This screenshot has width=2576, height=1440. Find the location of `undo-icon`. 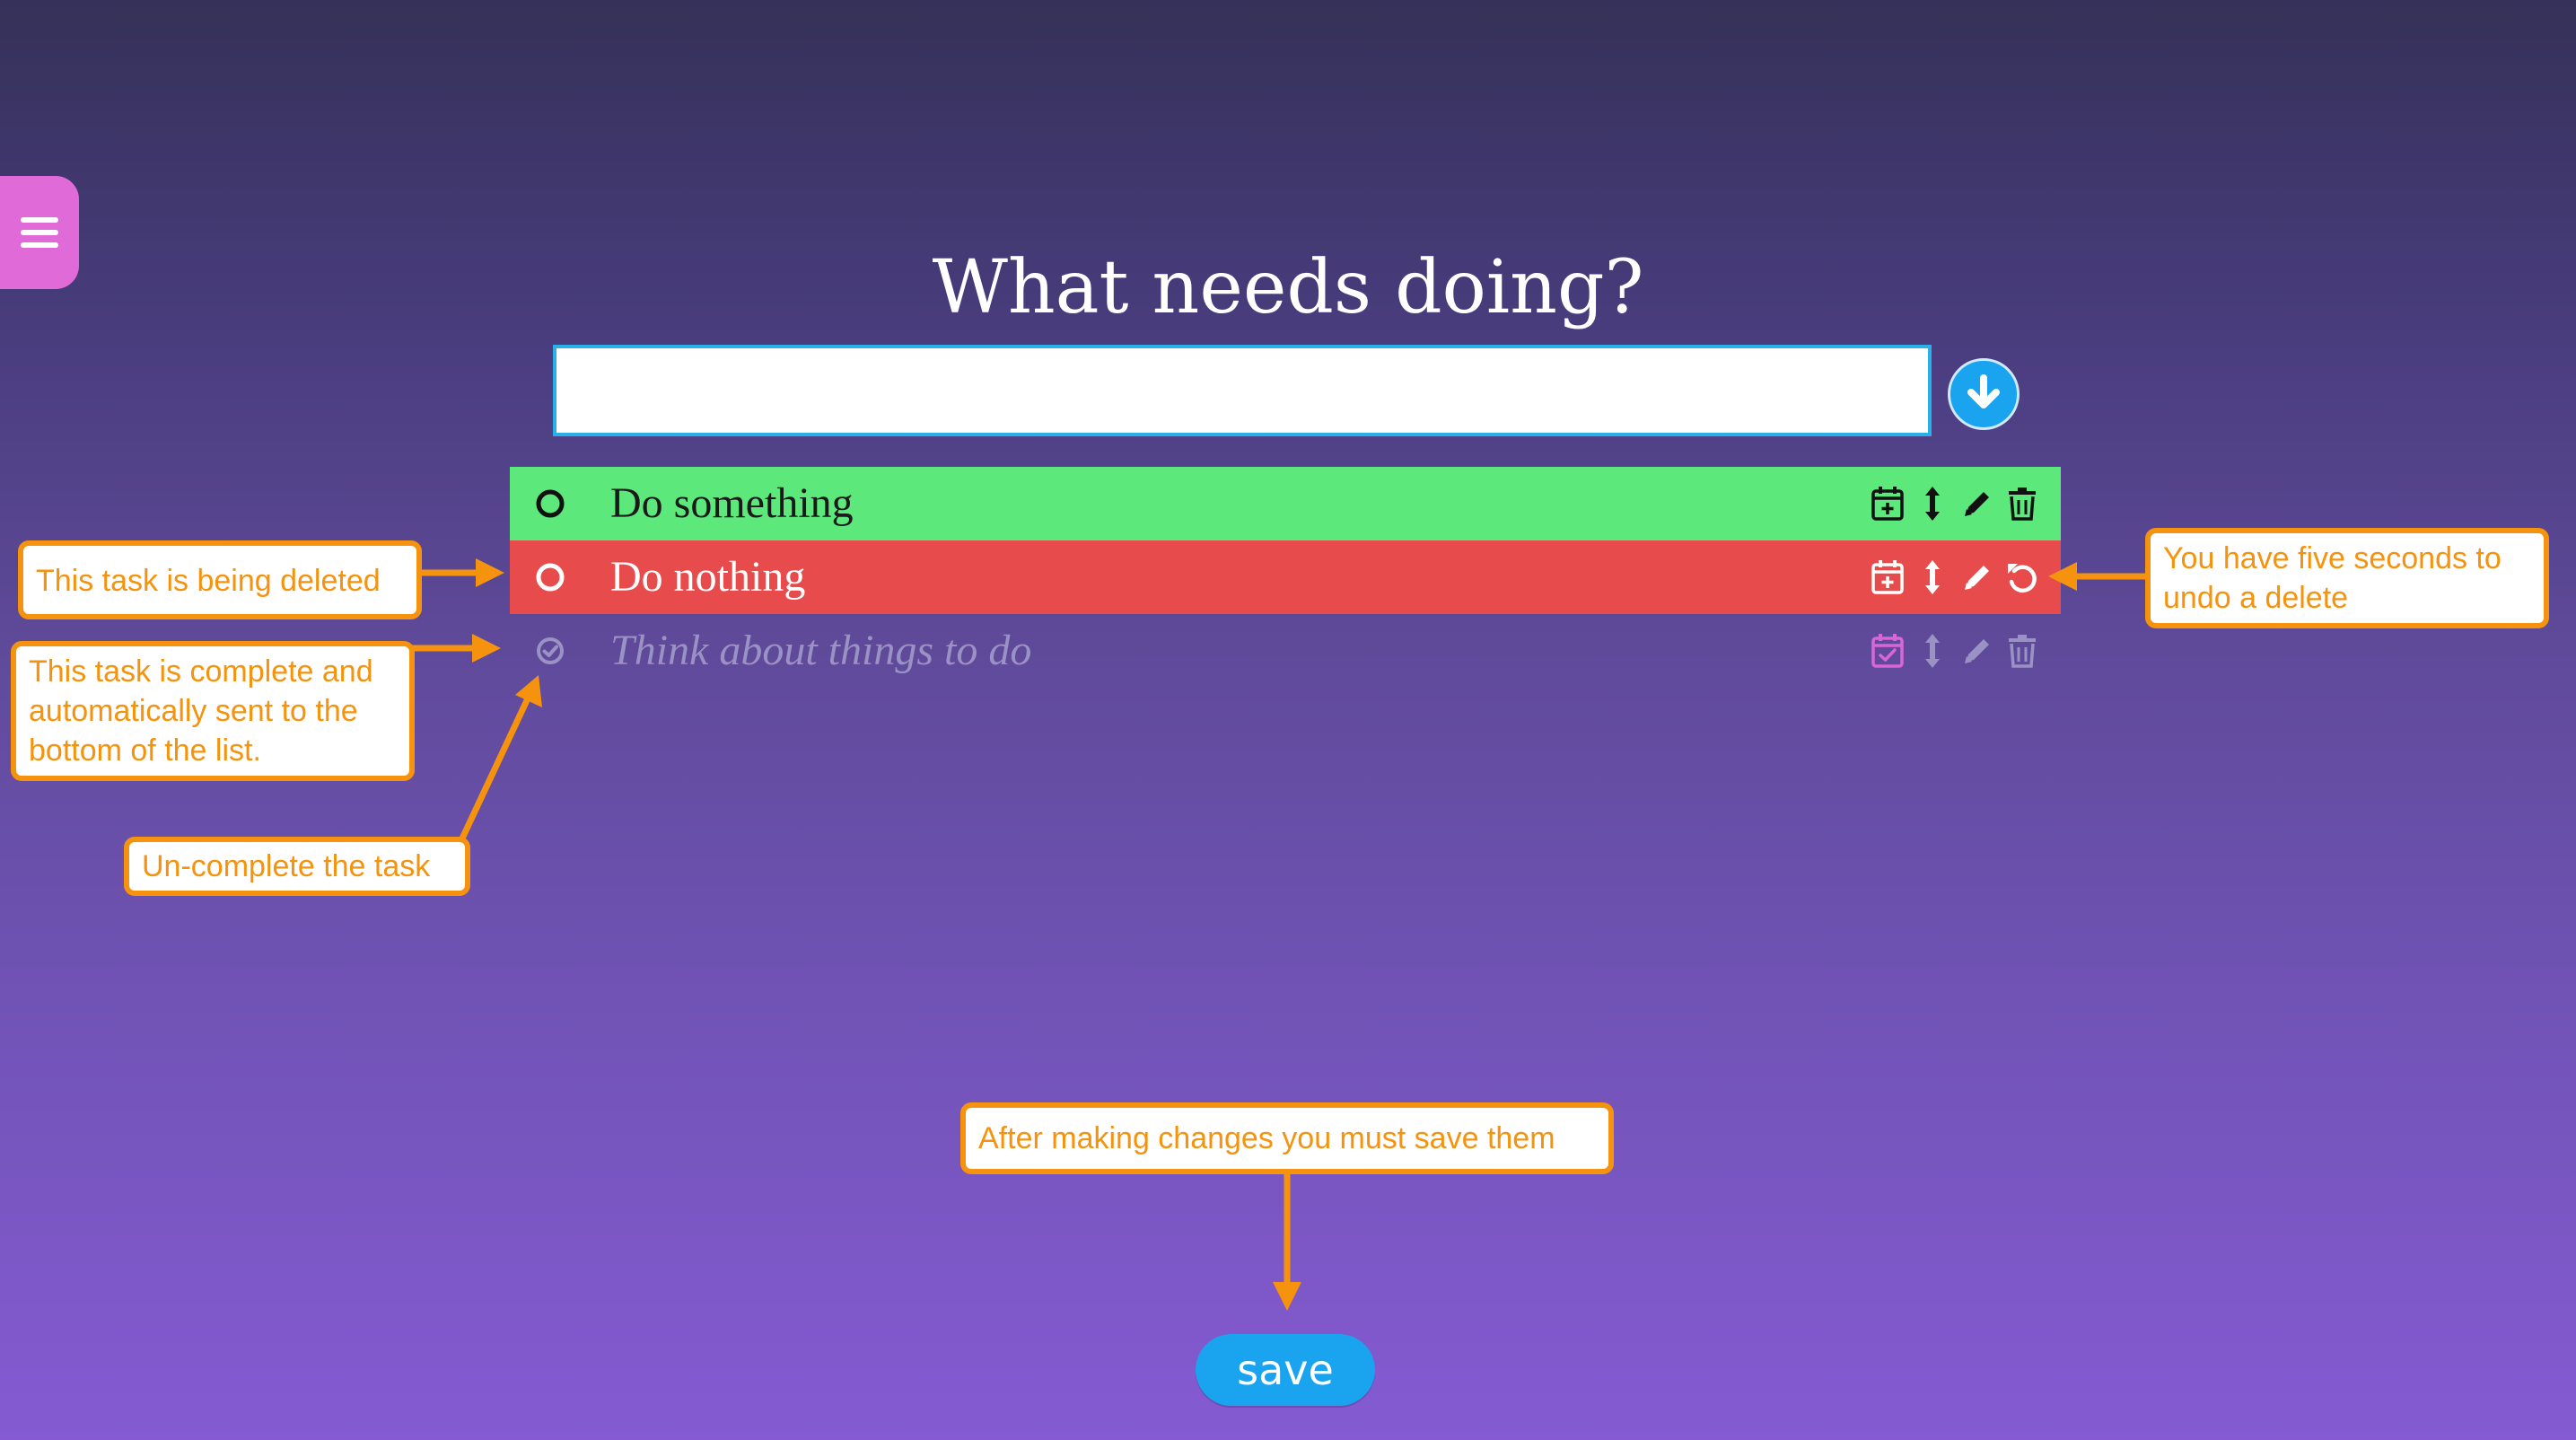

undo-icon is located at coordinates (2022, 578).